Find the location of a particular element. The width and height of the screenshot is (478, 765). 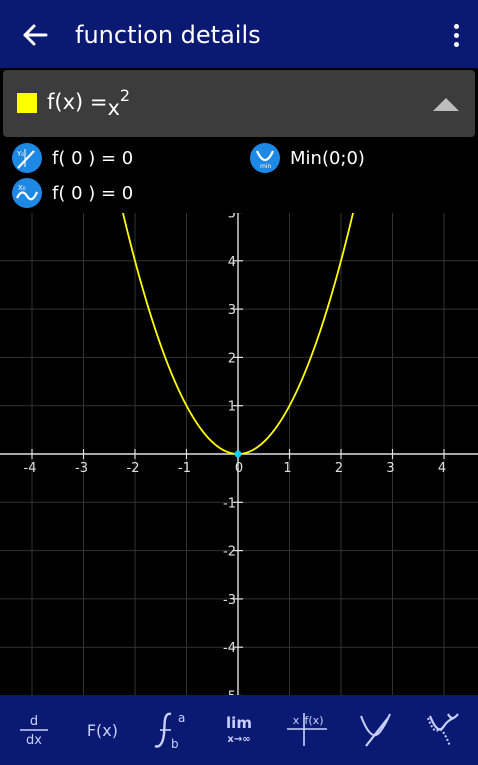

function-prefix: f(x) = is located at coordinates (77, 102).